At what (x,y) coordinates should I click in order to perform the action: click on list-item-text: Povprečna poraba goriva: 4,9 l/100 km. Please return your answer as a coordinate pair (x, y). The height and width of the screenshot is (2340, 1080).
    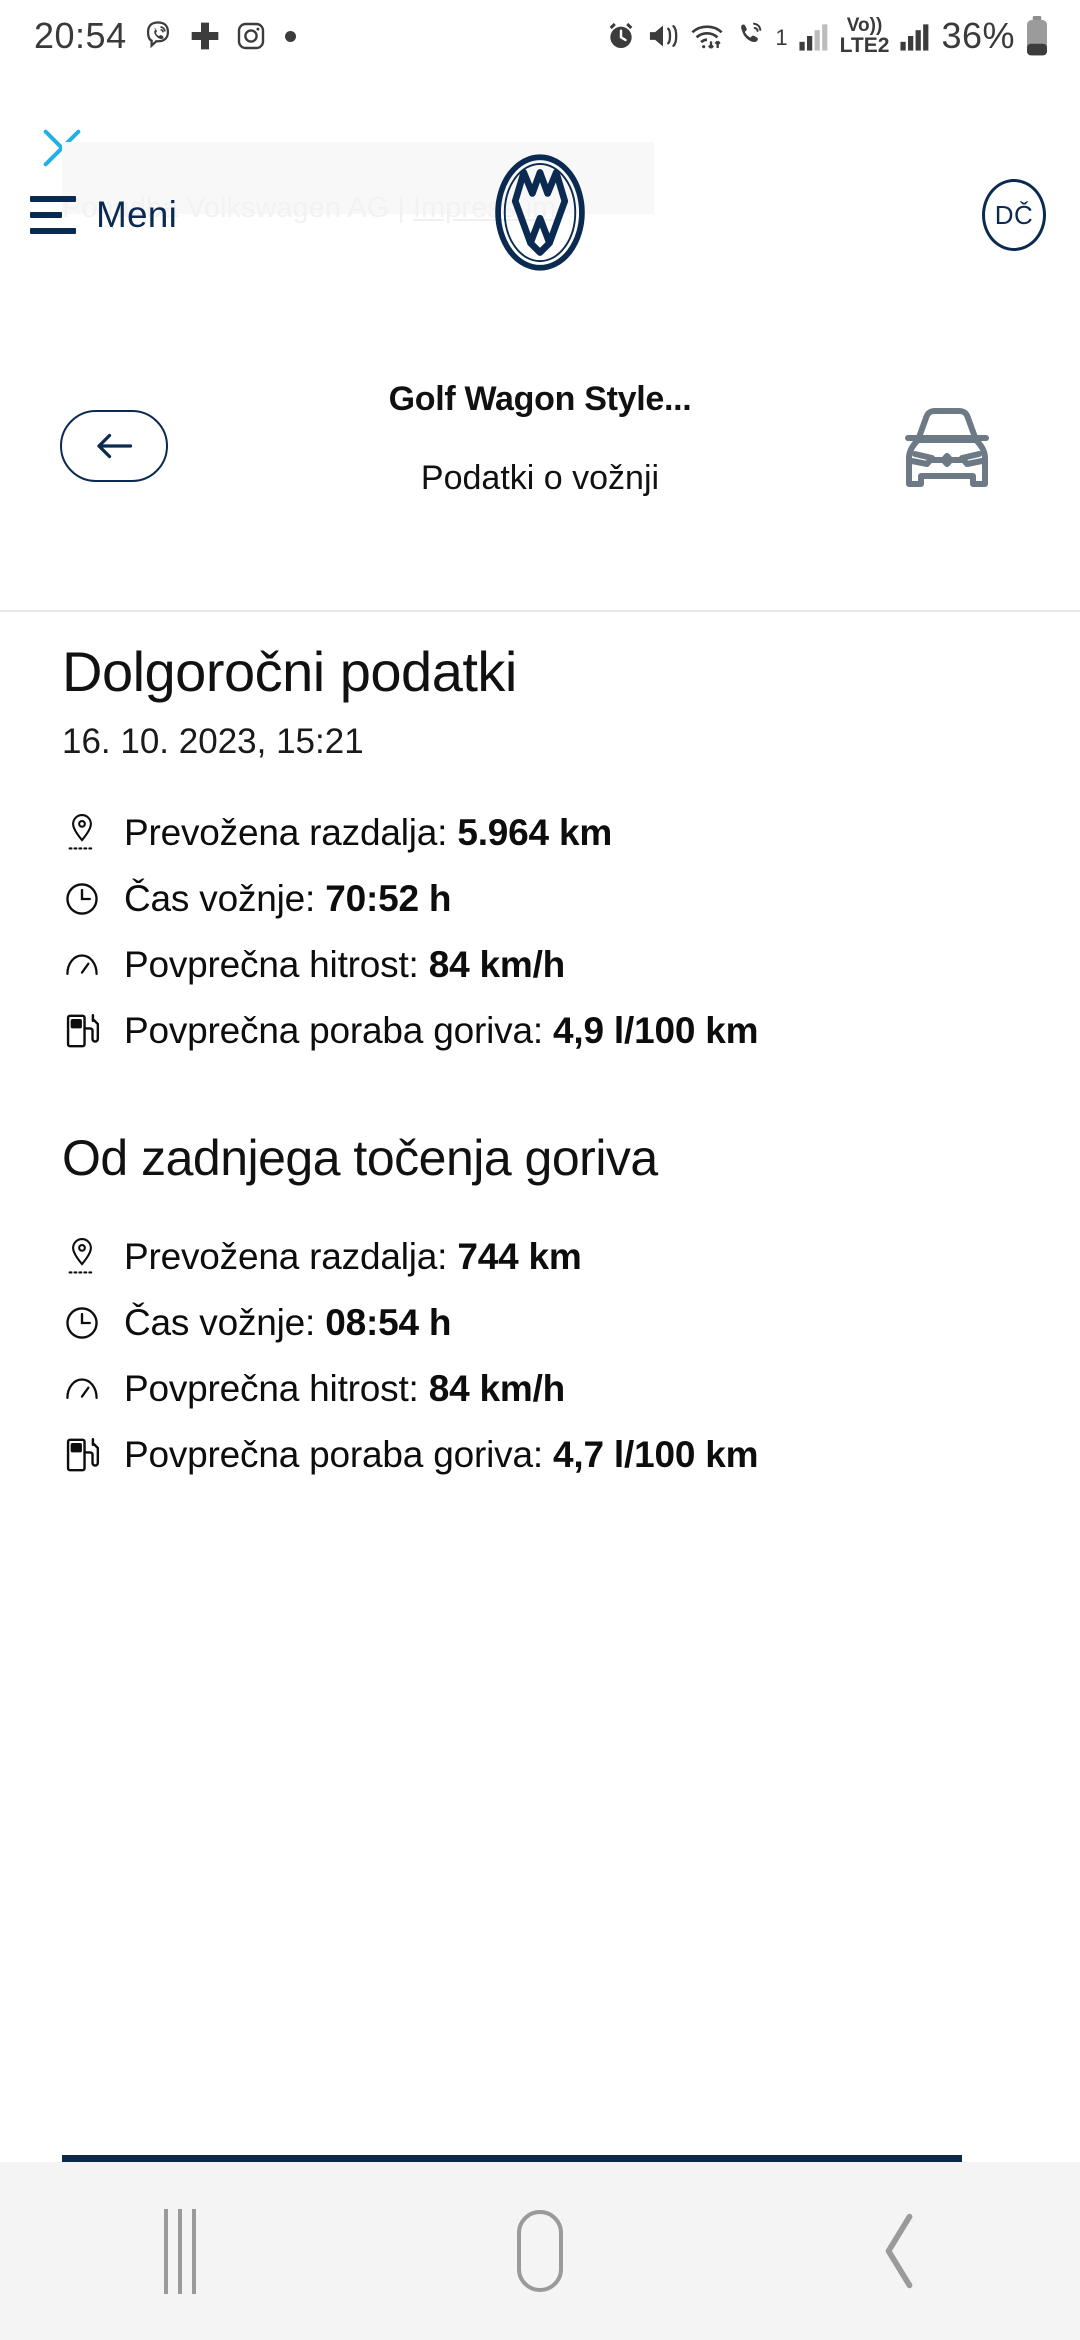
    Looking at the image, I should click on (441, 1031).